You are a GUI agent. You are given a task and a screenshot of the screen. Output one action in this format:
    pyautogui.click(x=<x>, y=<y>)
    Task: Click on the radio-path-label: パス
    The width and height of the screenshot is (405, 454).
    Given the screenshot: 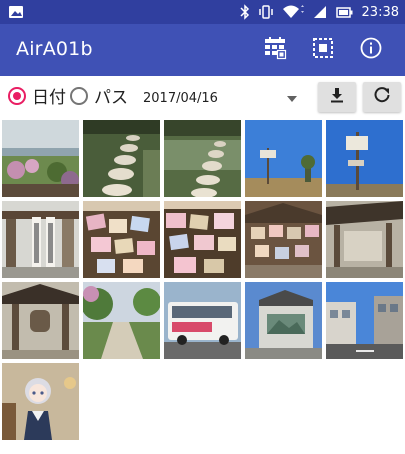 What is the action you would take?
    pyautogui.click(x=111, y=98)
    